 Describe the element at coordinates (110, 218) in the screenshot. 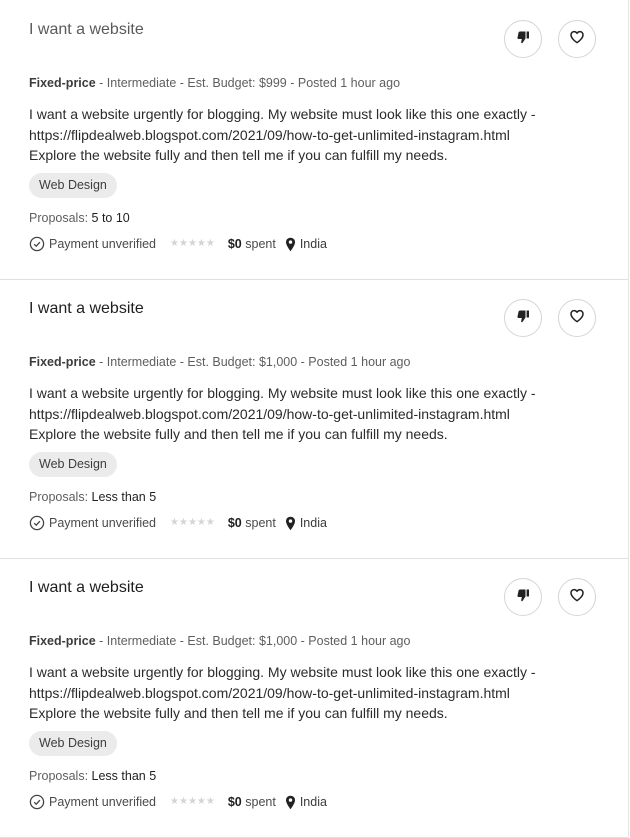

I see `proposals-value: 5 to 10` at that location.